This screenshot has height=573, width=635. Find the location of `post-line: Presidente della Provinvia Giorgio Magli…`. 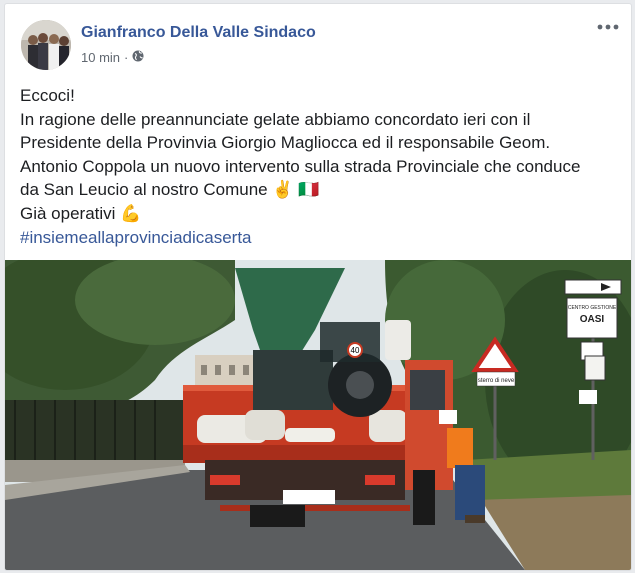

post-line: Presidente della Provinvia Giorgio Magli… is located at coordinates (285, 143).